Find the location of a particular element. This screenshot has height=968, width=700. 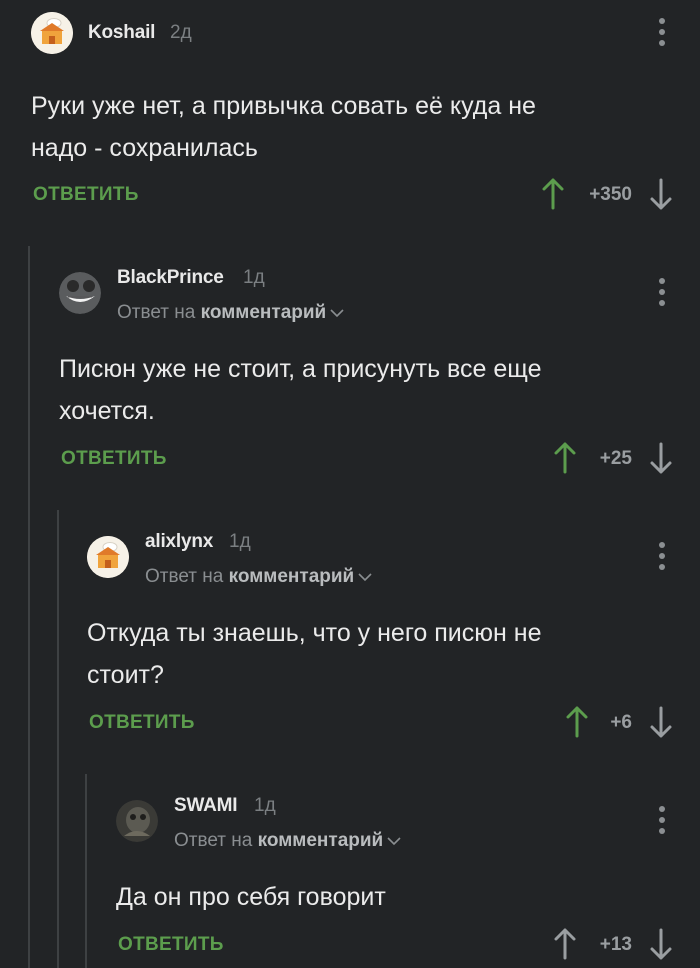

comment-text-line: Писюн уже не стоит, а присунуть все еще is located at coordinates (300, 369).